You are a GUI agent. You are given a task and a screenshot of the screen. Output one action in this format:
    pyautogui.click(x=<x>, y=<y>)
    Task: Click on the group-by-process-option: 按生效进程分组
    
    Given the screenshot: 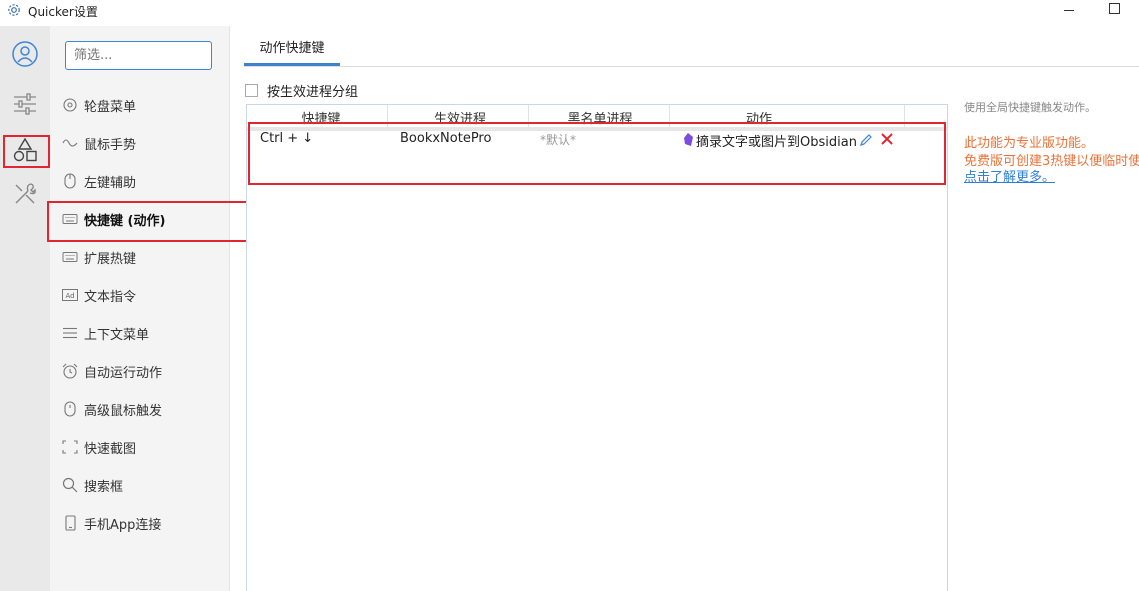 What is the action you would take?
    pyautogui.click(x=301, y=90)
    